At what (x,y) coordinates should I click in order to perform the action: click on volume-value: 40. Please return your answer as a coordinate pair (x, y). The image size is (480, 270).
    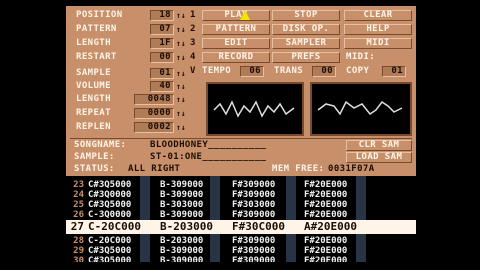
    Looking at the image, I should click on (162, 86).